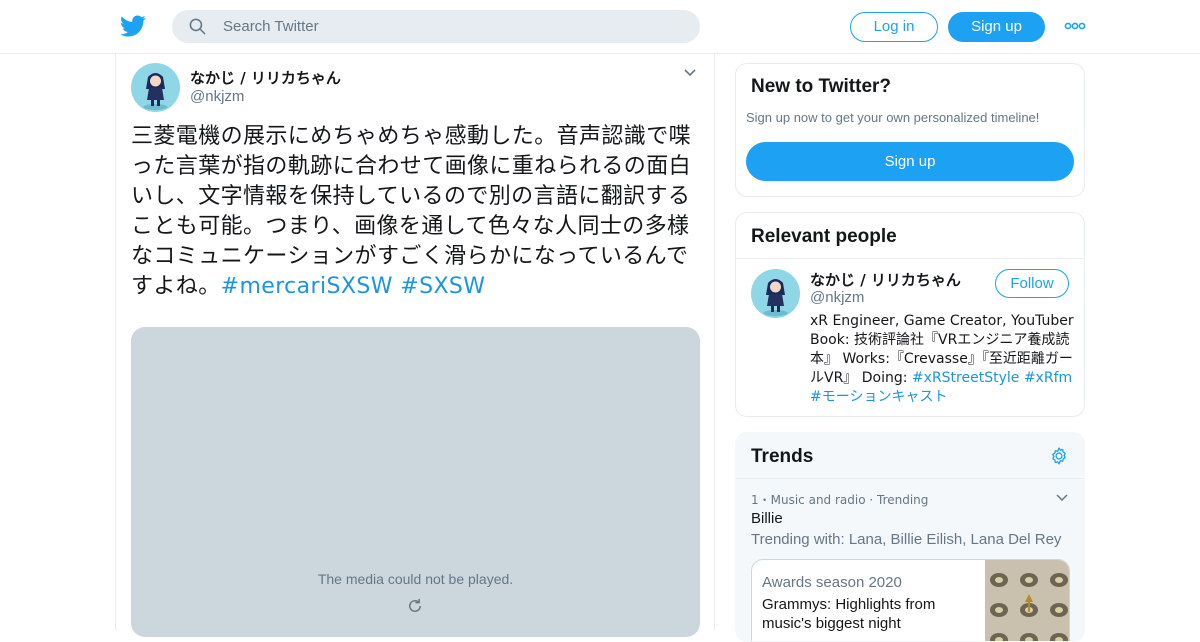 This screenshot has height=642, width=1200. I want to click on trend-meta: 1・Music and radio · Trending, so click(840, 500).